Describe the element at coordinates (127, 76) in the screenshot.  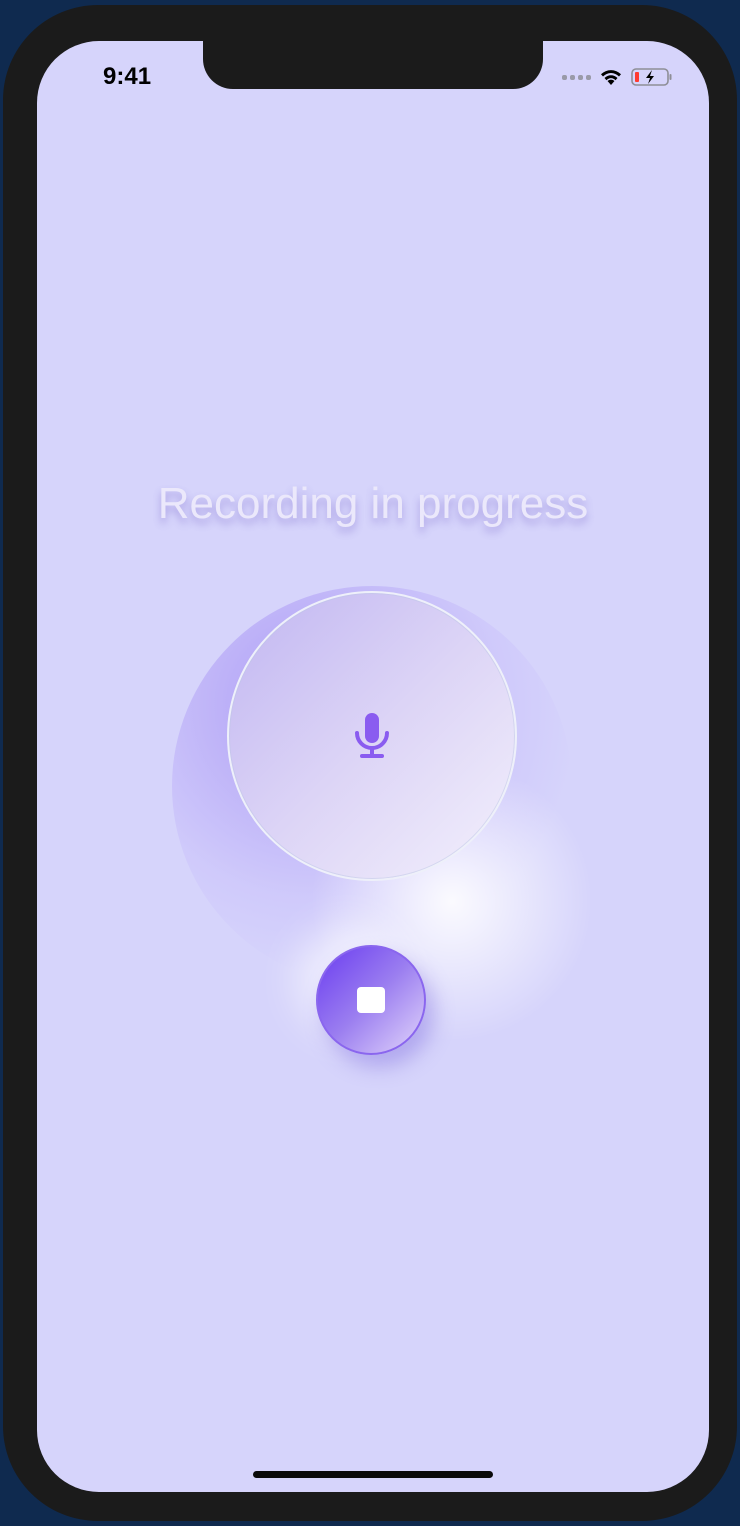
I see `status-time: 9:41` at that location.